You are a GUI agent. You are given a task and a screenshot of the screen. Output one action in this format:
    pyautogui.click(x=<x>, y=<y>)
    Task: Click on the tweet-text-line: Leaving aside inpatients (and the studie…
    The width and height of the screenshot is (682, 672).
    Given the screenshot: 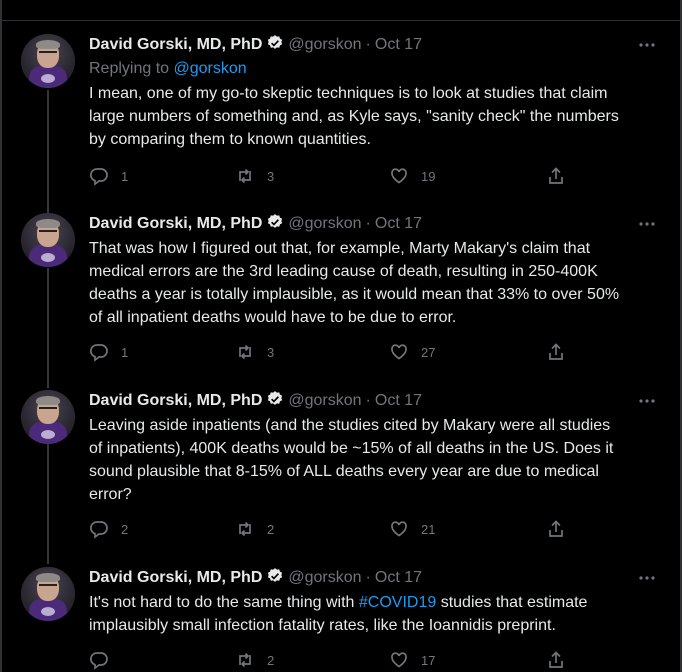 What is the action you would take?
    pyautogui.click(x=350, y=425)
    